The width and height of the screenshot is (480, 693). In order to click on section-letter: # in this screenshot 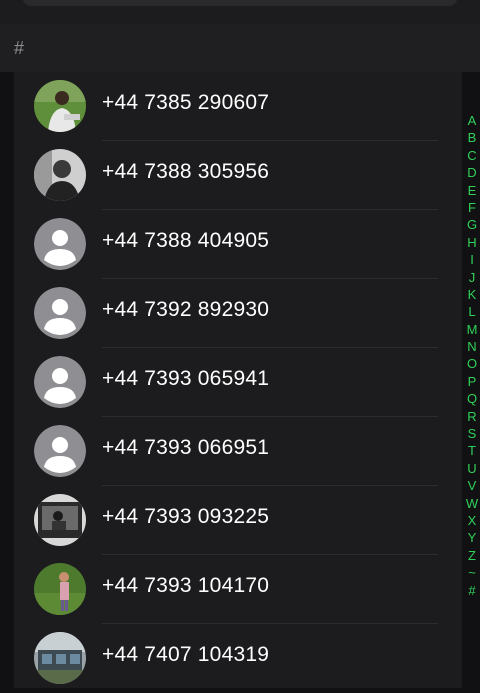, I will do `click(19, 48)`.